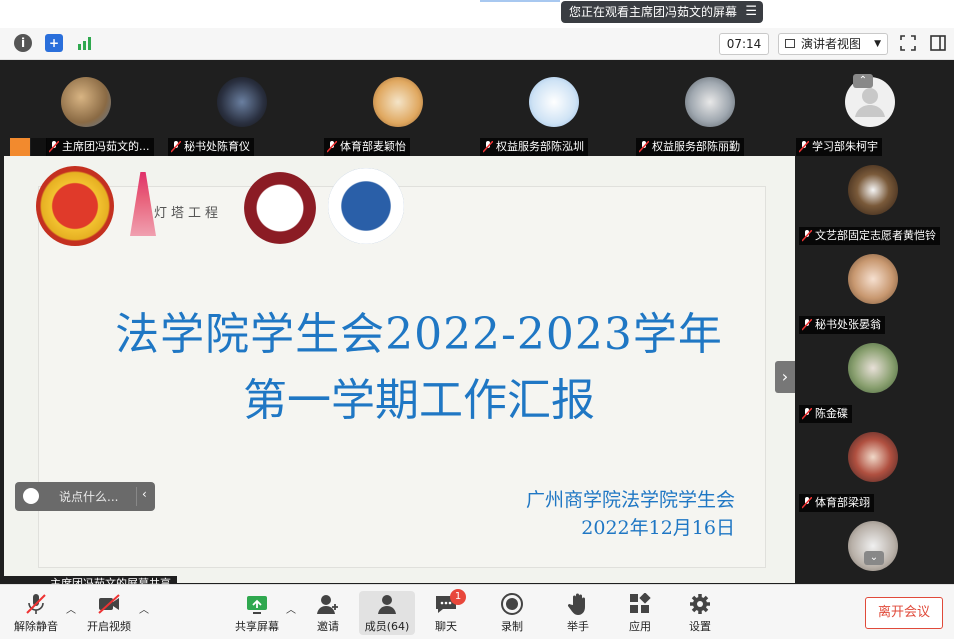  I want to click on raise-hand-button: 举手, so click(578, 613).